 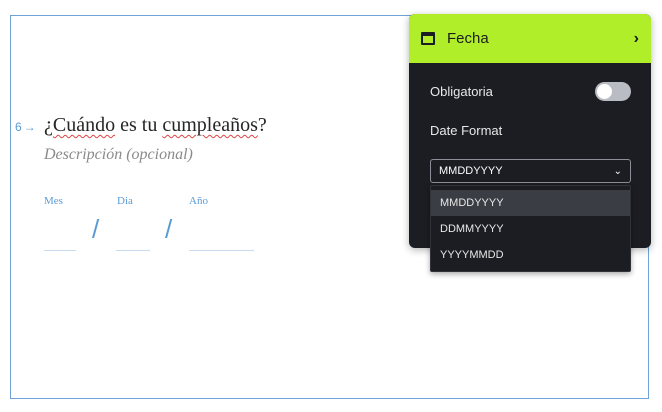 I want to click on title-part: Cuándo, so click(x=84, y=125).